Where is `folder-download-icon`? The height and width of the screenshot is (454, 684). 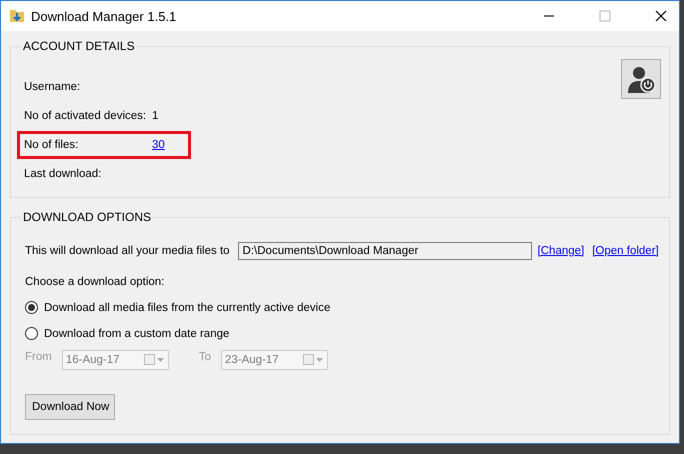 folder-download-icon is located at coordinates (17, 16).